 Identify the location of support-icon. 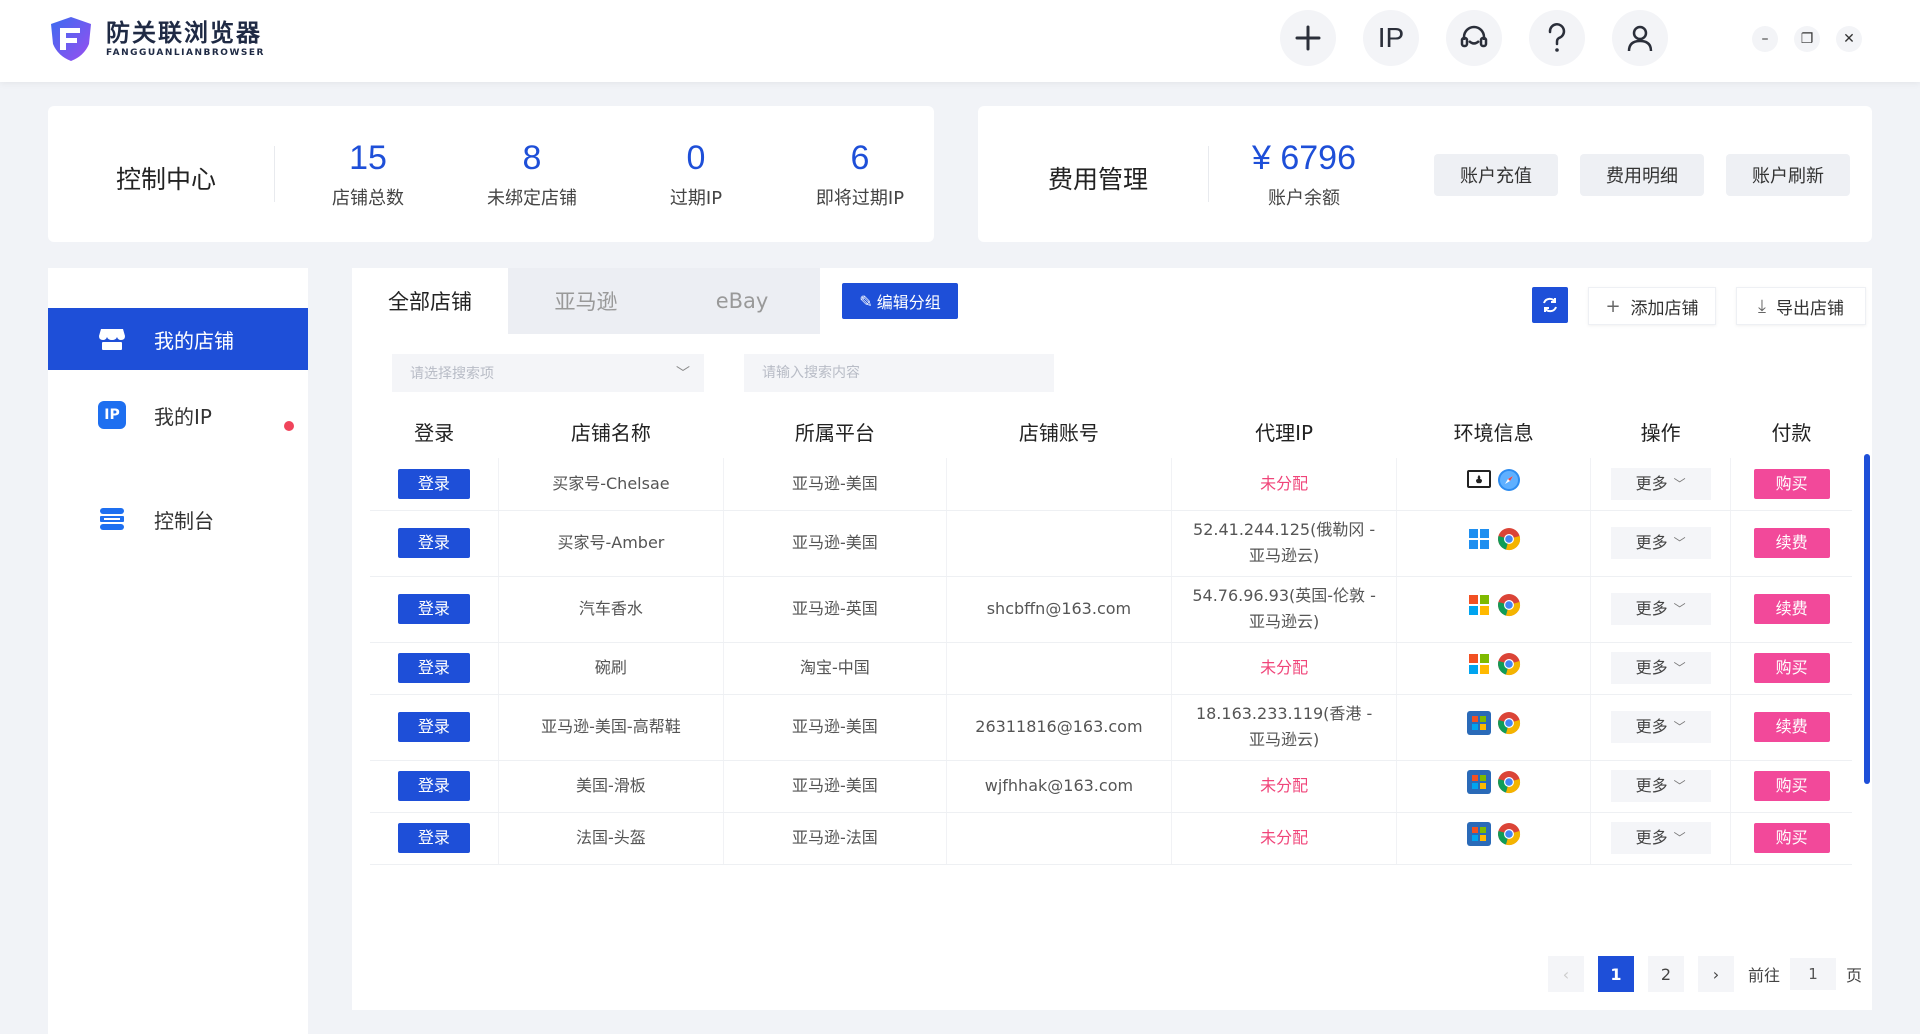
(1474, 38).